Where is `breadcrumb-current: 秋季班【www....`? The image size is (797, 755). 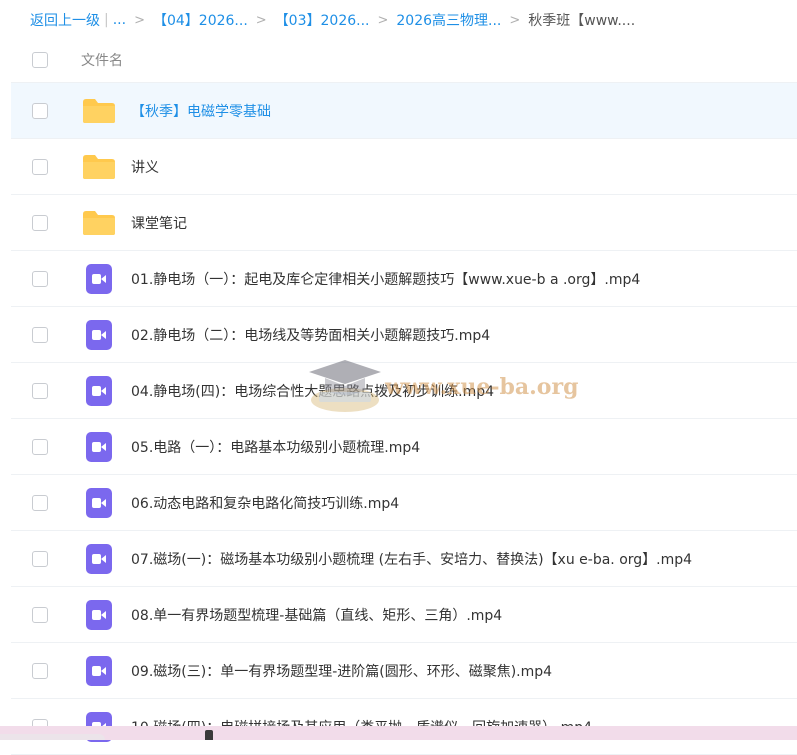 breadcrumb-current: 秋季班【www.... is located at coordinates (582, 21).